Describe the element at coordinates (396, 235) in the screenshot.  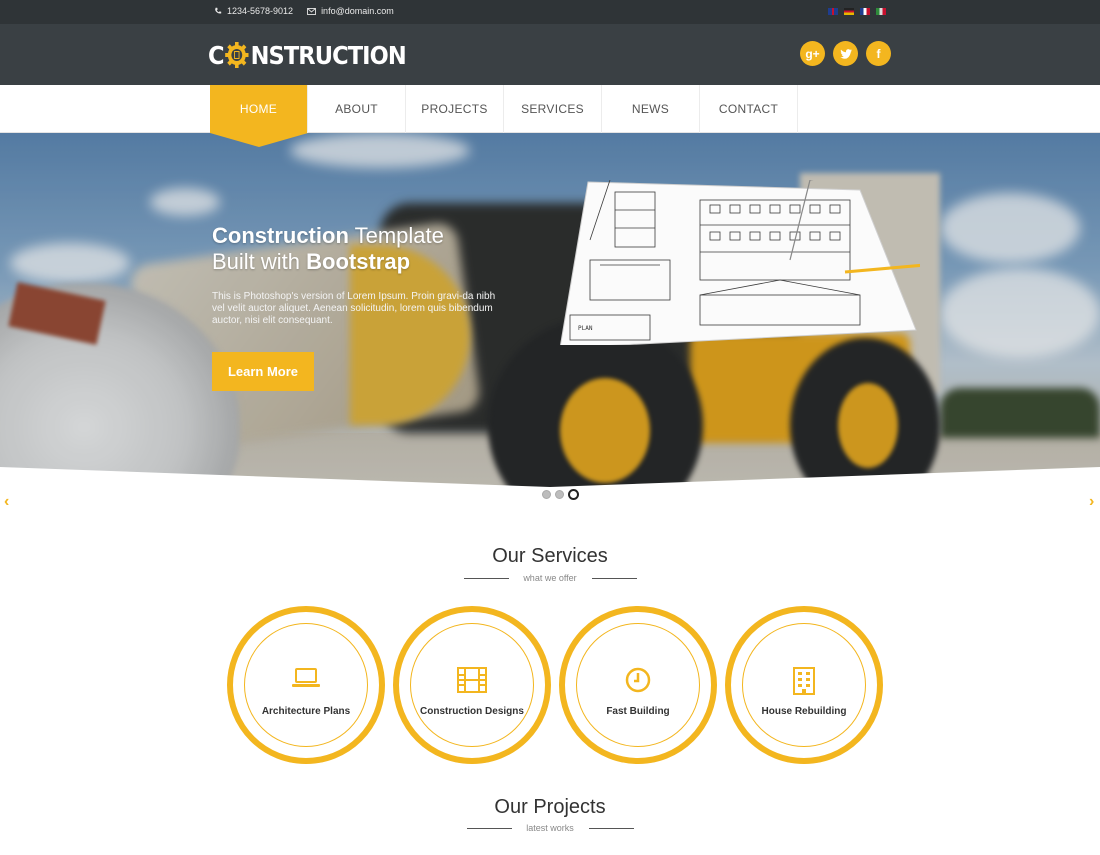
I see `hero-title-rest-1: Template` at that location.